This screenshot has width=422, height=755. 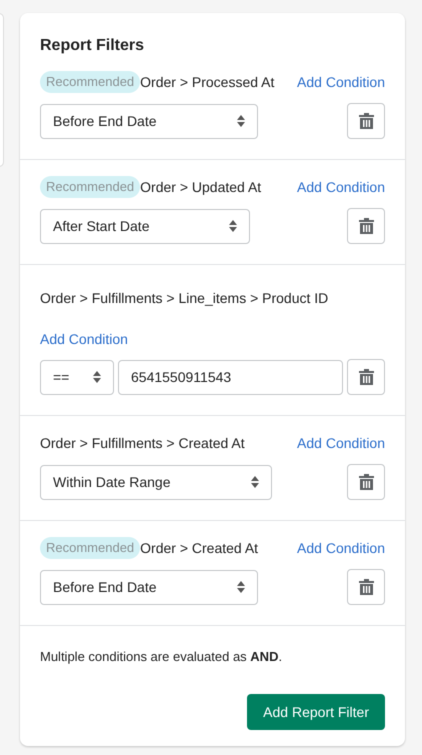 What do you see at coordinates (162, 657) in the screenshot?
I see `logic-note: Multiple conditions are evaluated as AND.` at bounding box center [162, 657].